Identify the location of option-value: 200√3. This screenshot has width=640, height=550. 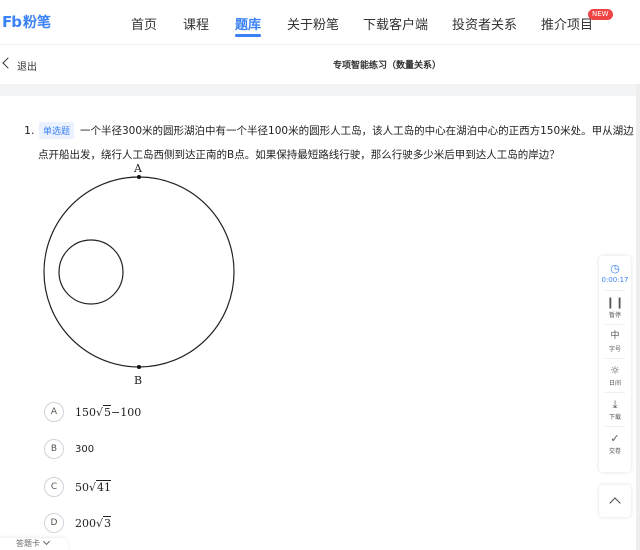
(93, 522).